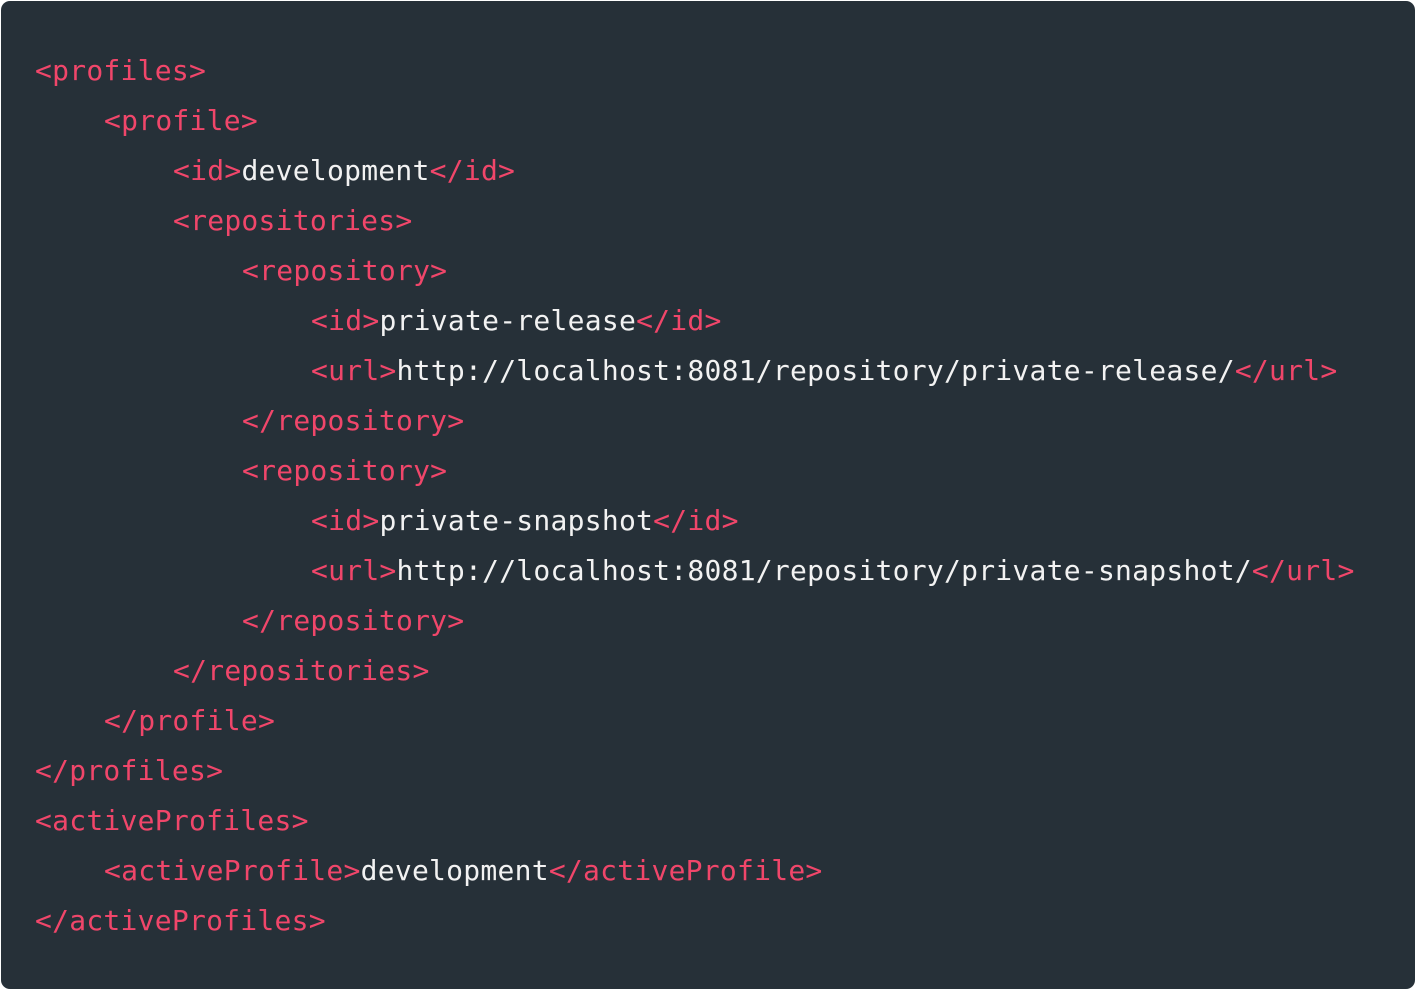 This screenshot has height=990, width=1416. I want to click on xml-tag-token: <activeProfiles>, so click(172, 820).